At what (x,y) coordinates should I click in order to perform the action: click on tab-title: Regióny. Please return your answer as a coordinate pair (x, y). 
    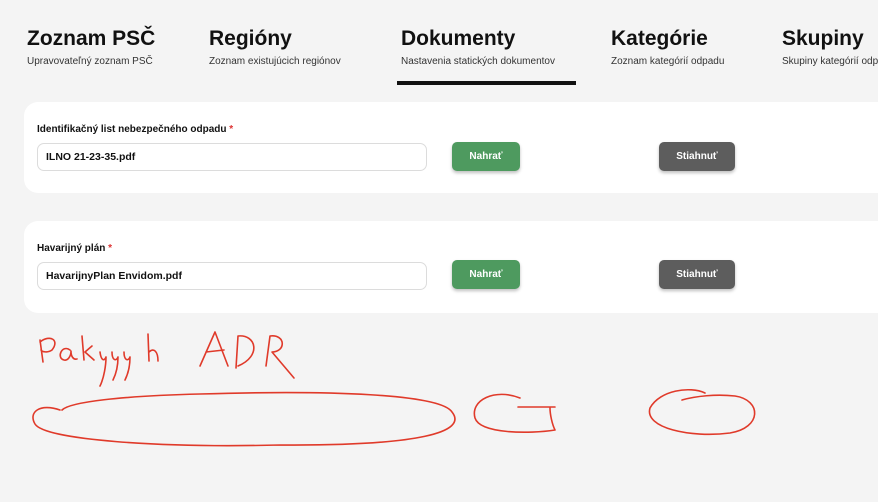
    Looking at the image, I should click on (250, 38).